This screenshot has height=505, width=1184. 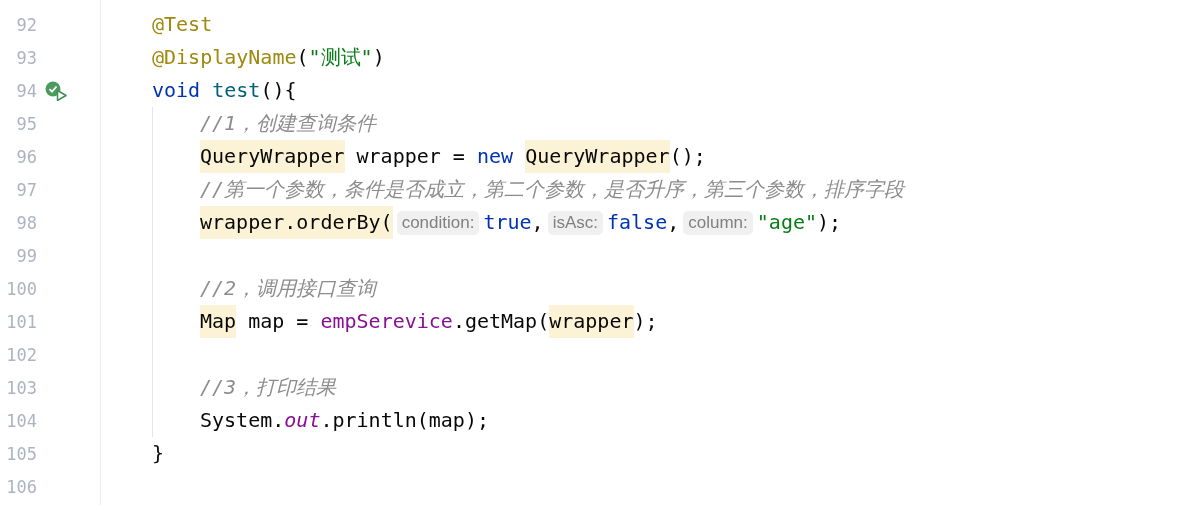 What do you see at coordinates (386, 321) in the screenshot?
I see `field-name: empSerevice` at bounding box center [386, 321].